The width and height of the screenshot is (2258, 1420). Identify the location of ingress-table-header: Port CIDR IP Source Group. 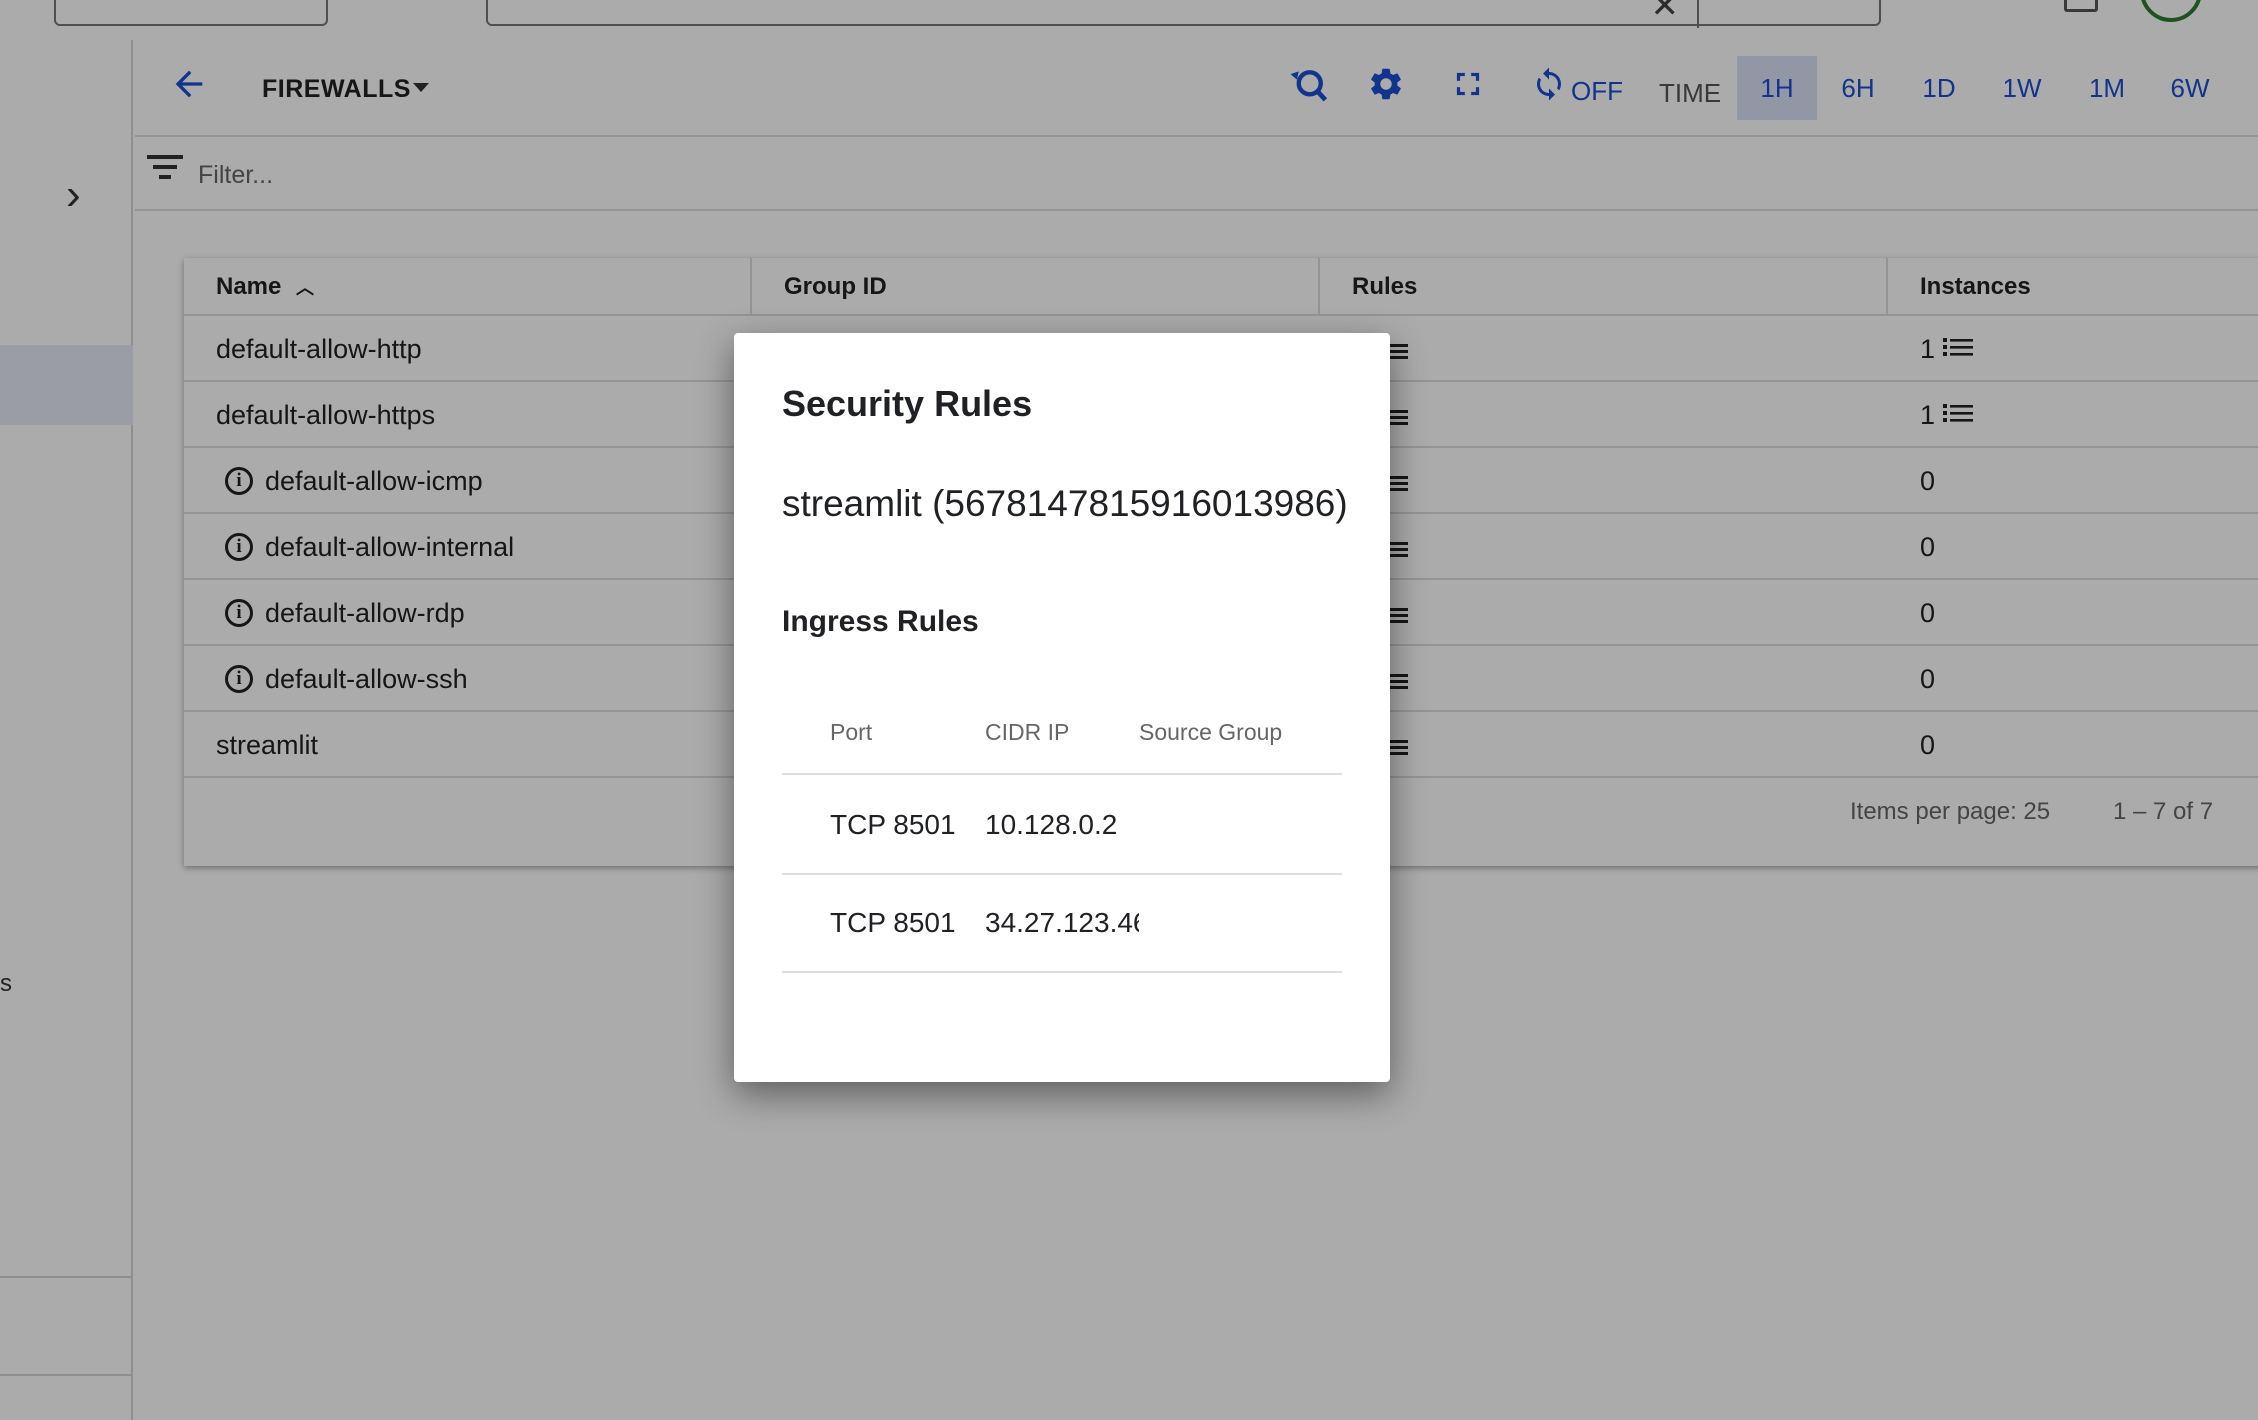
(1062, 734).